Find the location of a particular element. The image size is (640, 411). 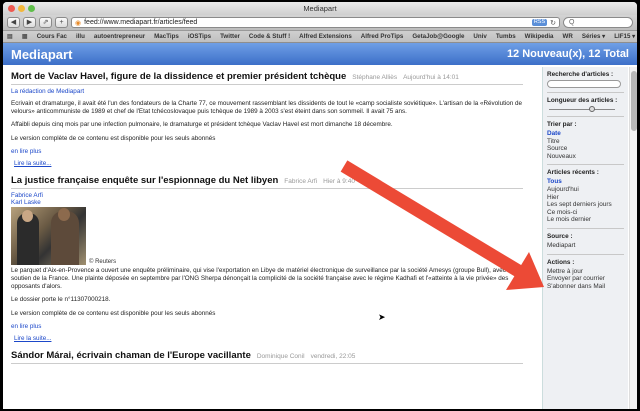

recent-option: Tous is located at coordinates (585, 182).